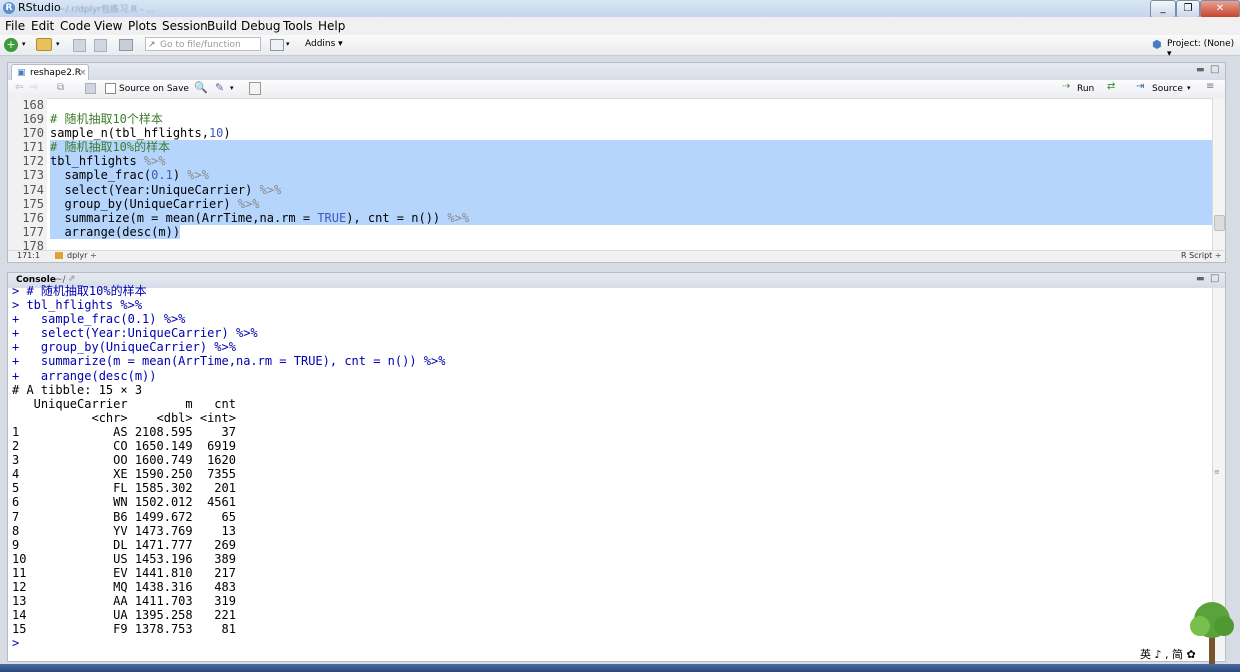  I want to click on console-output-line: 7 B6 1499.672 65, so click(124, 516).